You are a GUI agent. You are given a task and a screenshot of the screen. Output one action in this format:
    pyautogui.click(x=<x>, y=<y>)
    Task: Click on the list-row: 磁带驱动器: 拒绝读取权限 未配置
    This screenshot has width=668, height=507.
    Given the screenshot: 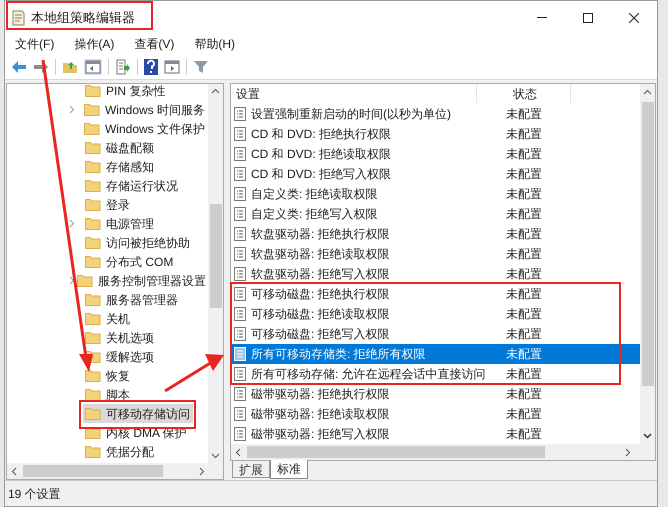 What is the action you would take?
    pyautogui.click(x=435, y=414)
    